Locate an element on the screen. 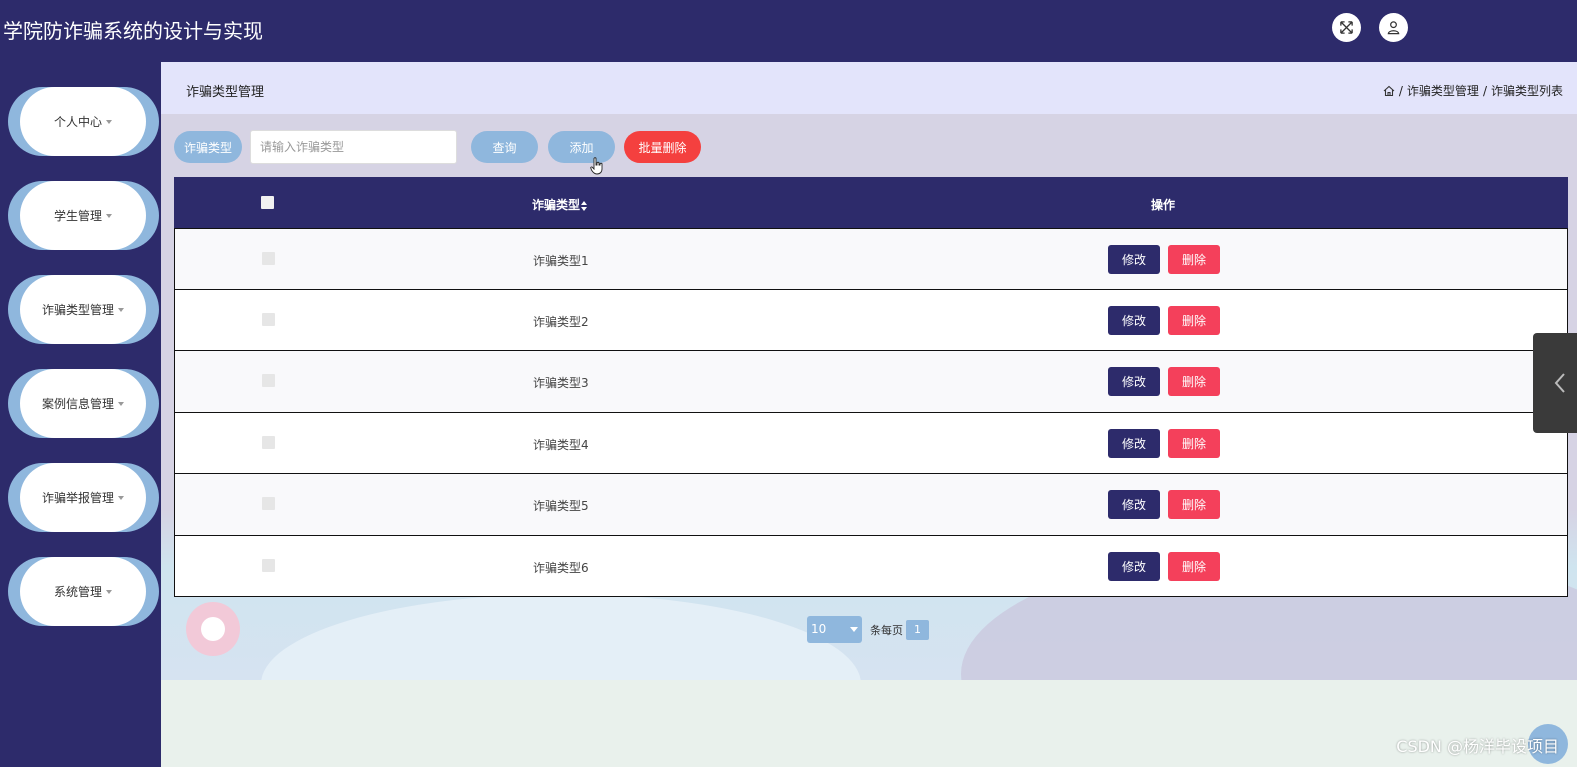  pagination: 10 条每页 1 is located at coordinates (868, 629).